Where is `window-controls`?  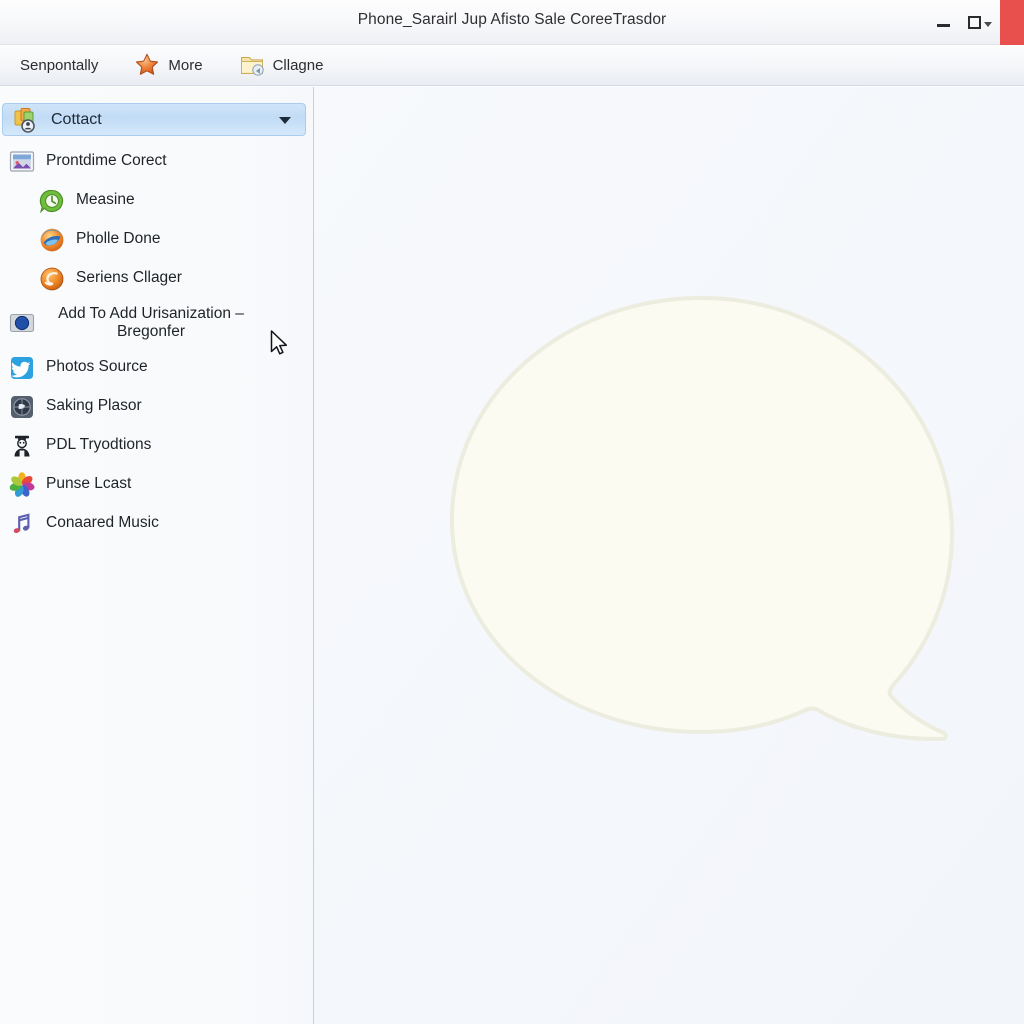 window-controls is located at coordinates (975, 22).